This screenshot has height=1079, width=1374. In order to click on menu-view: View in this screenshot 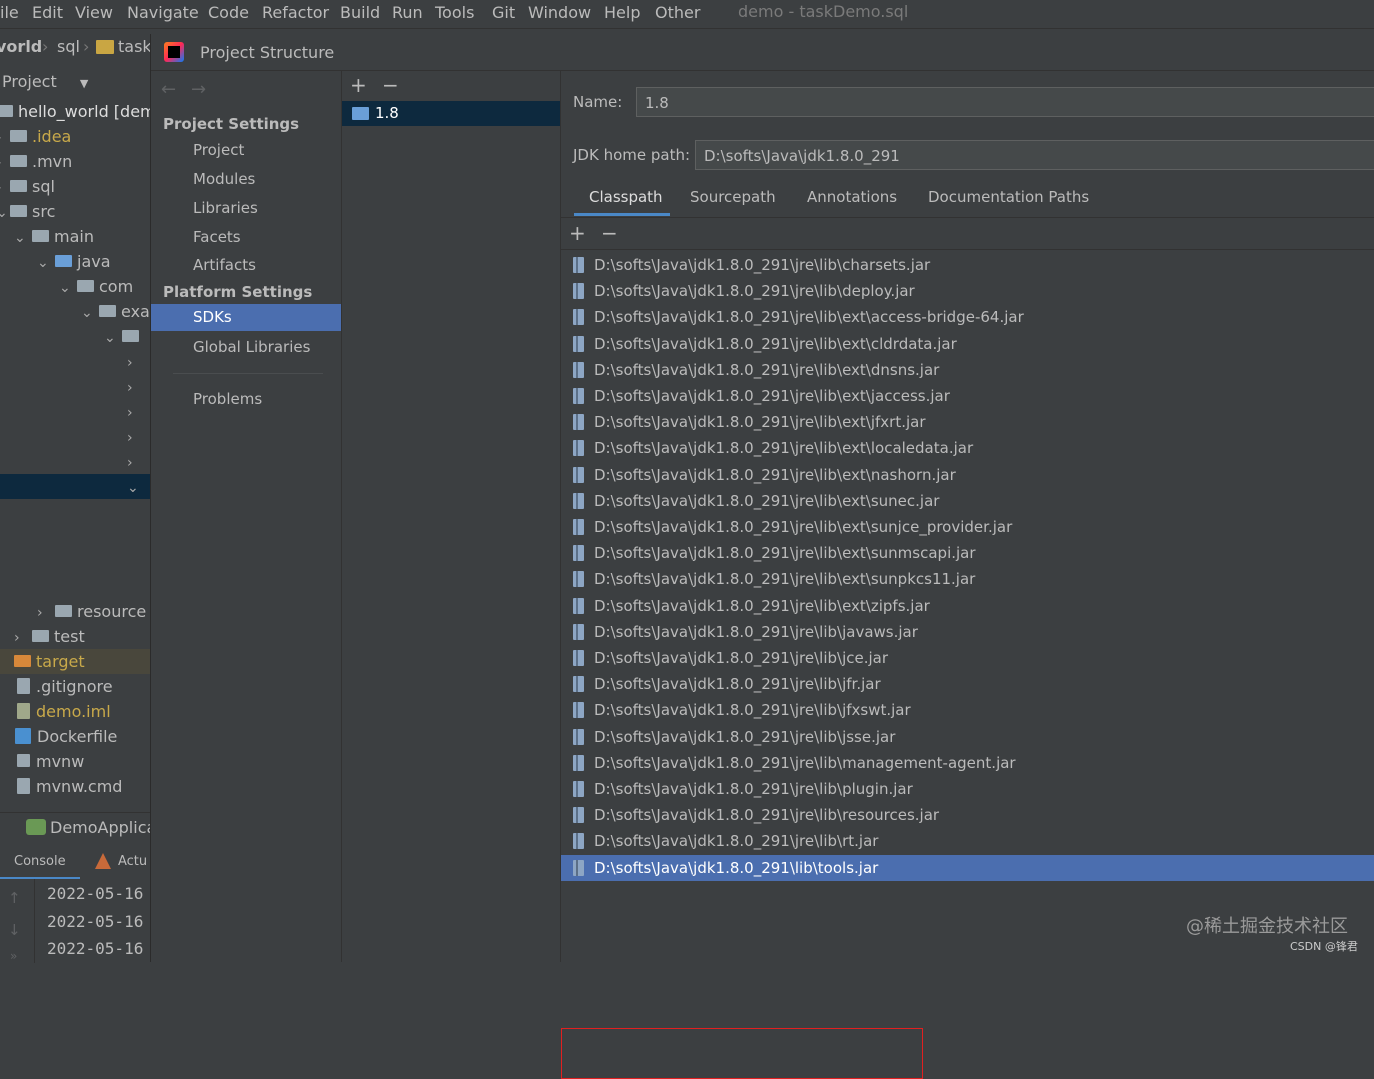, I will do `click(94, 12)`.